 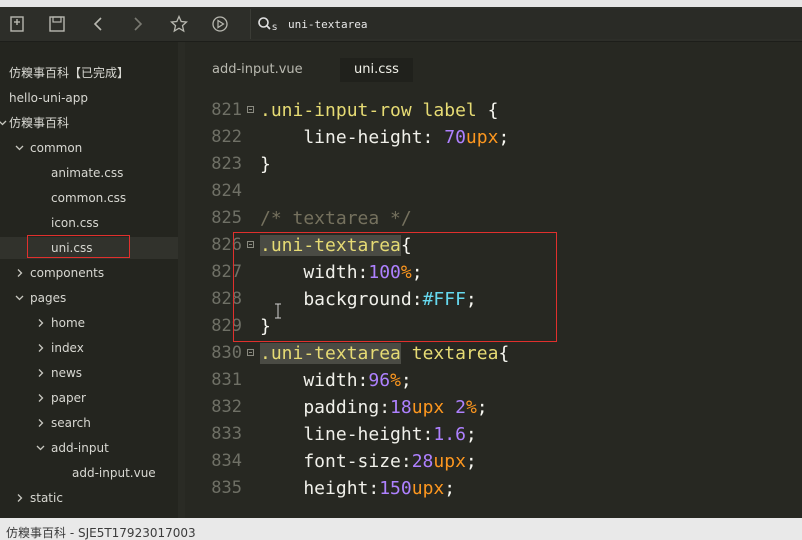 I want to click on tree-item: pages, so click(x=92, y=298).